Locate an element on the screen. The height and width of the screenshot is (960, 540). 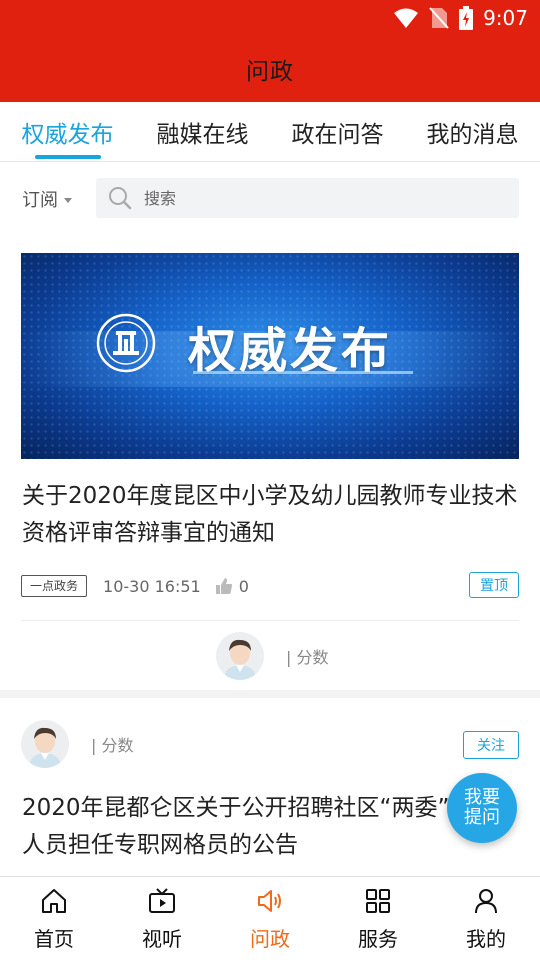
fab-label-line1: 我要 is located at coordinates (482, 797).